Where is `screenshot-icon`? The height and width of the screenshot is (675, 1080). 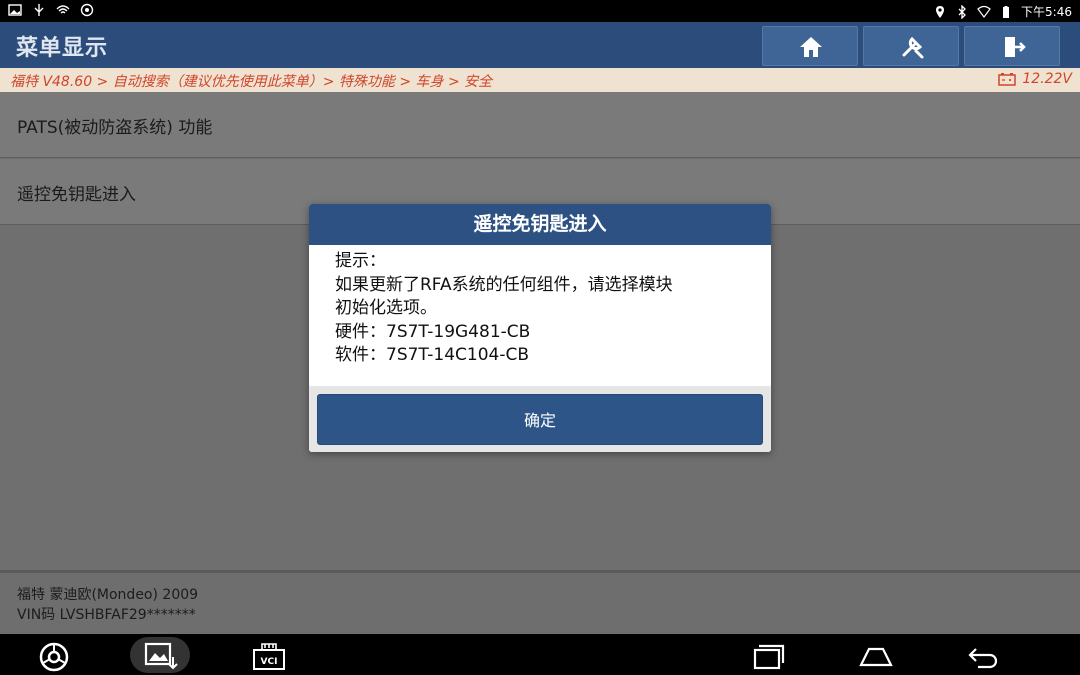
screenshot-icon is located at coordinates (161, 656).